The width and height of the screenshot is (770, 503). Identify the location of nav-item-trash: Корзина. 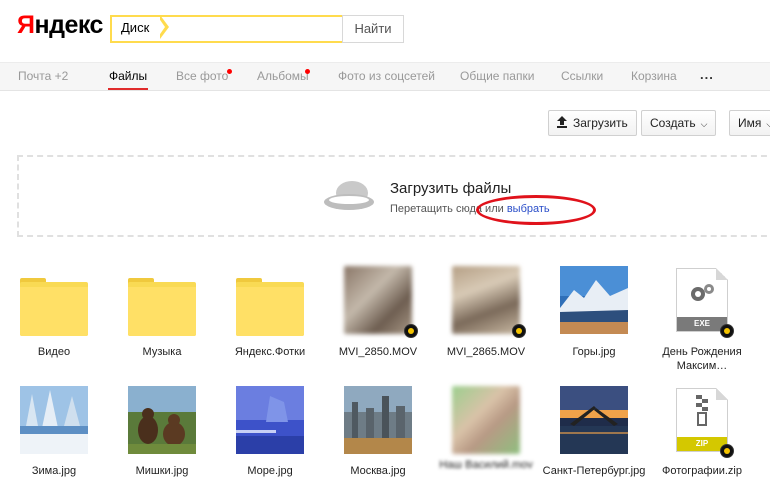
(654, 77).